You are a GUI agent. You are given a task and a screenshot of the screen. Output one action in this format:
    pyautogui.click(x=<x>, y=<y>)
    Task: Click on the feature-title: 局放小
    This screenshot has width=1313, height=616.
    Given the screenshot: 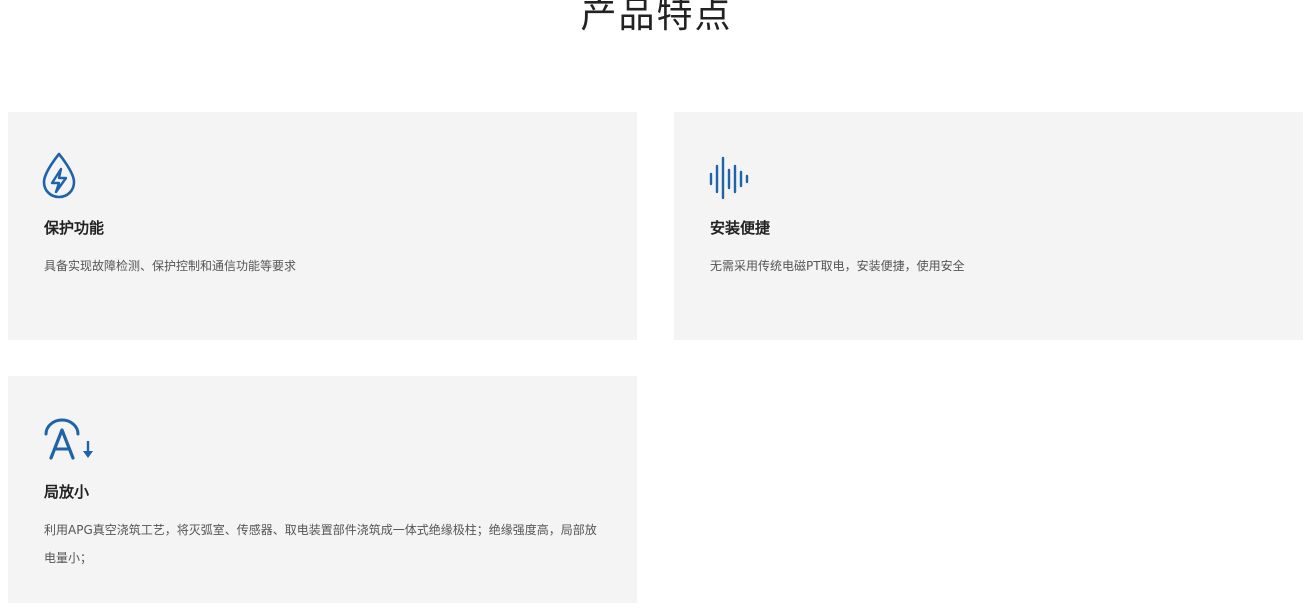 What is the action you would take?
    pyautogui.click(x=67, y=492)
    